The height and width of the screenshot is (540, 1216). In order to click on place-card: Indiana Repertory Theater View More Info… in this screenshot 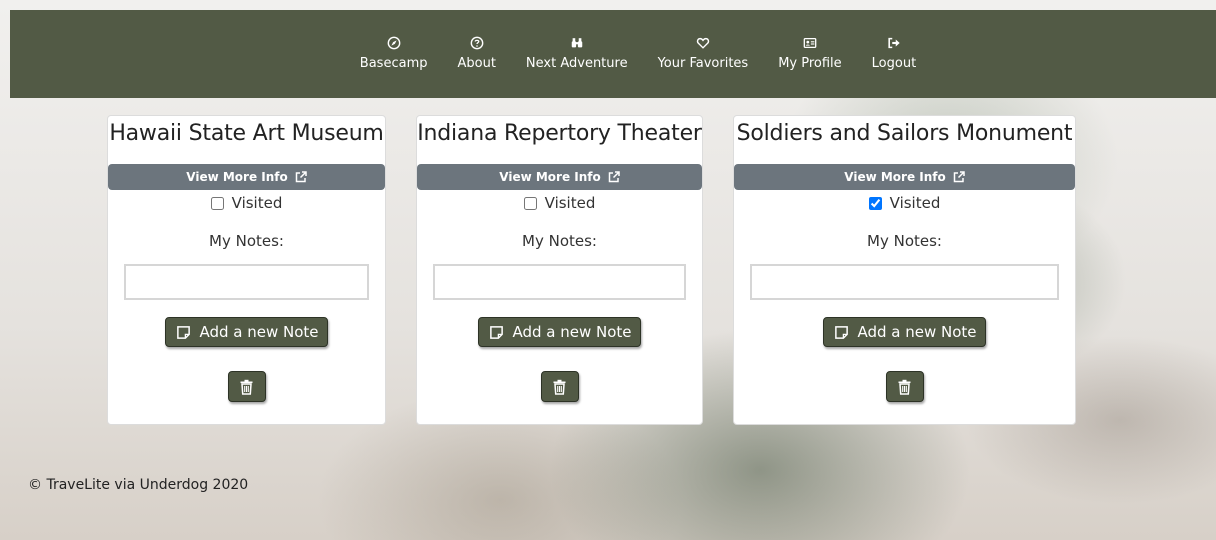, I will do `click(559, 270)`.